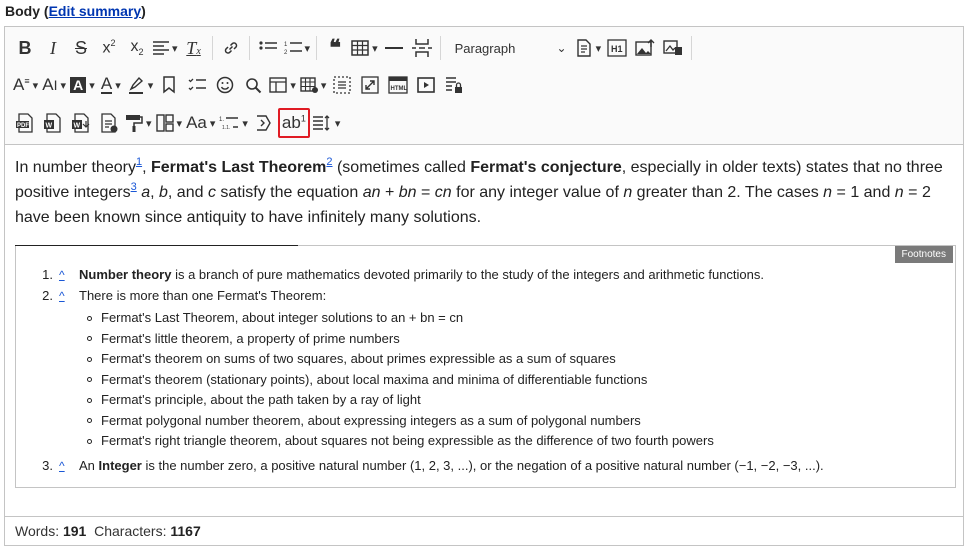 The width and height of the screenshot is (969, 553). What do you see at coordinates (364, 48) in the screenshot?
I see `table-button: ▾` at bounding box center [364, 48].